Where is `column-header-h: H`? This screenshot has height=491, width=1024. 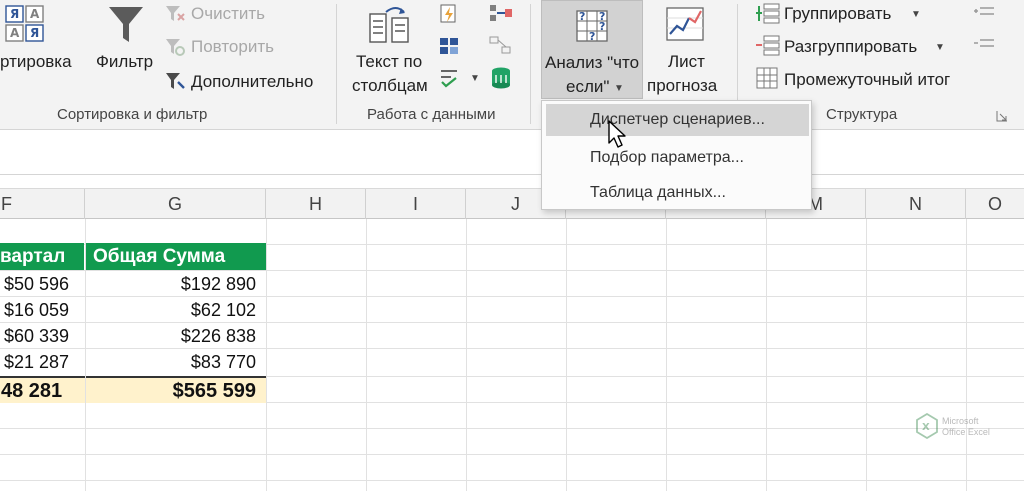 column-header-h: H is located at coordinates (316, 204).